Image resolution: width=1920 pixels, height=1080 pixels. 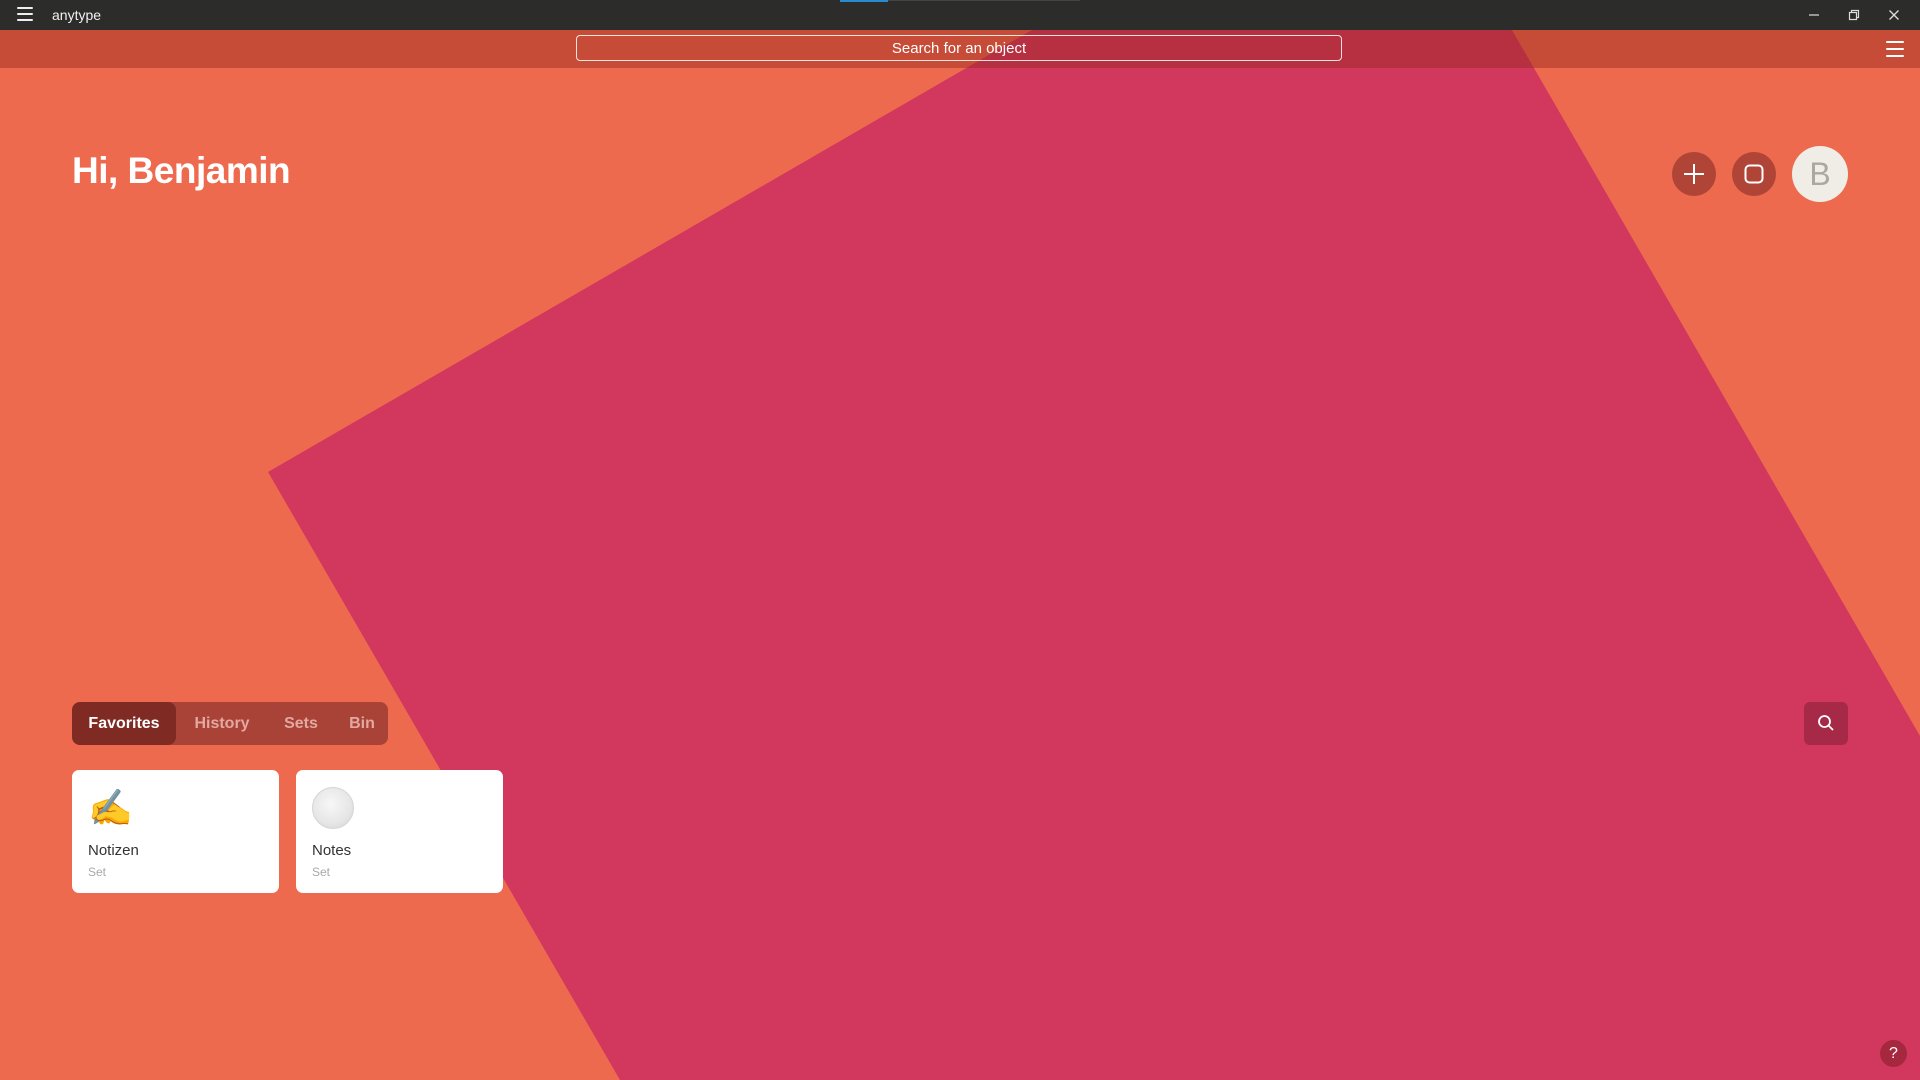 I want to click on card-title: Notizen, so click(x=113, y=850).